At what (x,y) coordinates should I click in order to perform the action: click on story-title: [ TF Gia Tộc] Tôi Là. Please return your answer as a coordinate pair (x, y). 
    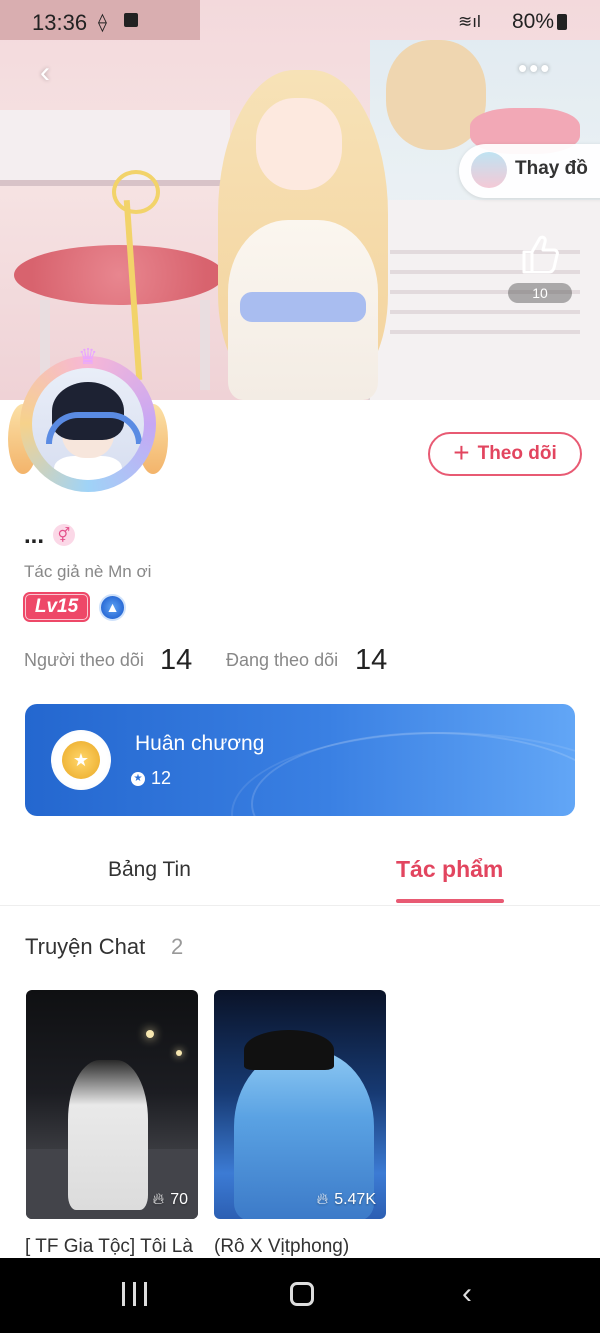
    Looking at the image, I should click on (109, 1247).